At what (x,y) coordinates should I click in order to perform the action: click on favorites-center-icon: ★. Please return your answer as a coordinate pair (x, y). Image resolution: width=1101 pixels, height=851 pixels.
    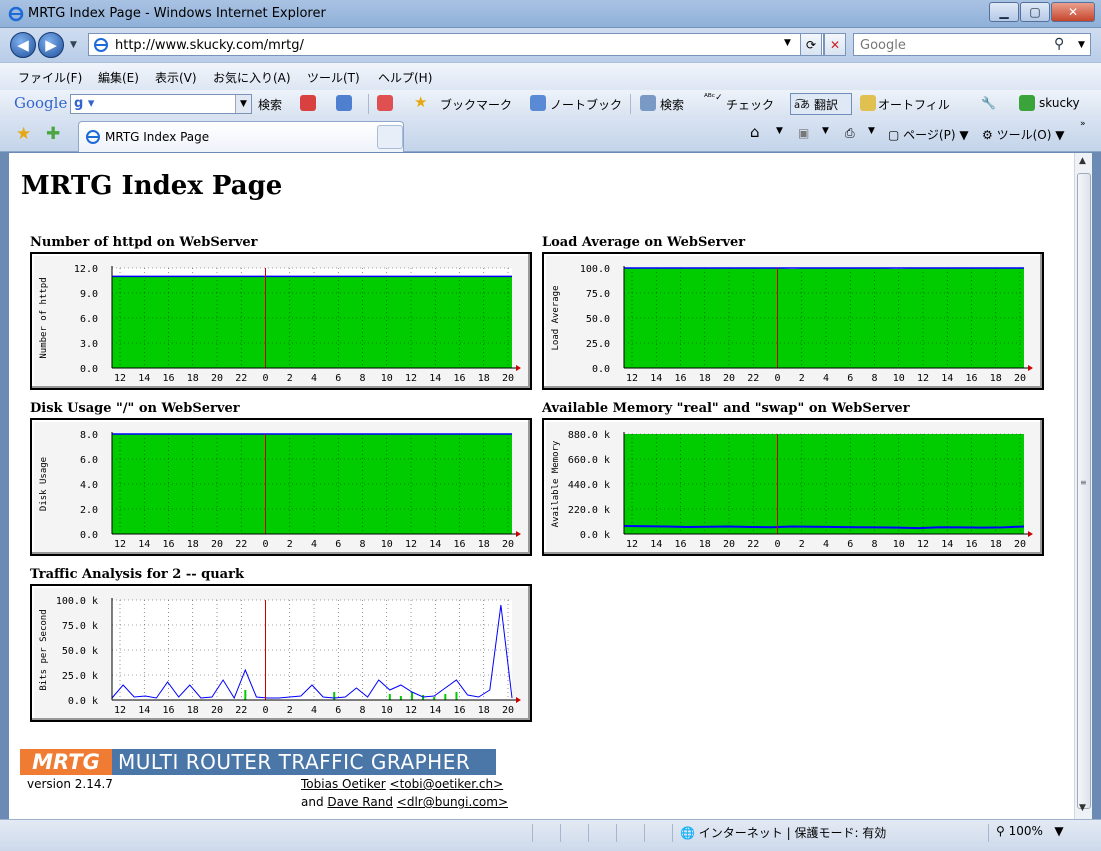
    Looking at the image, I should click on (23, 134).